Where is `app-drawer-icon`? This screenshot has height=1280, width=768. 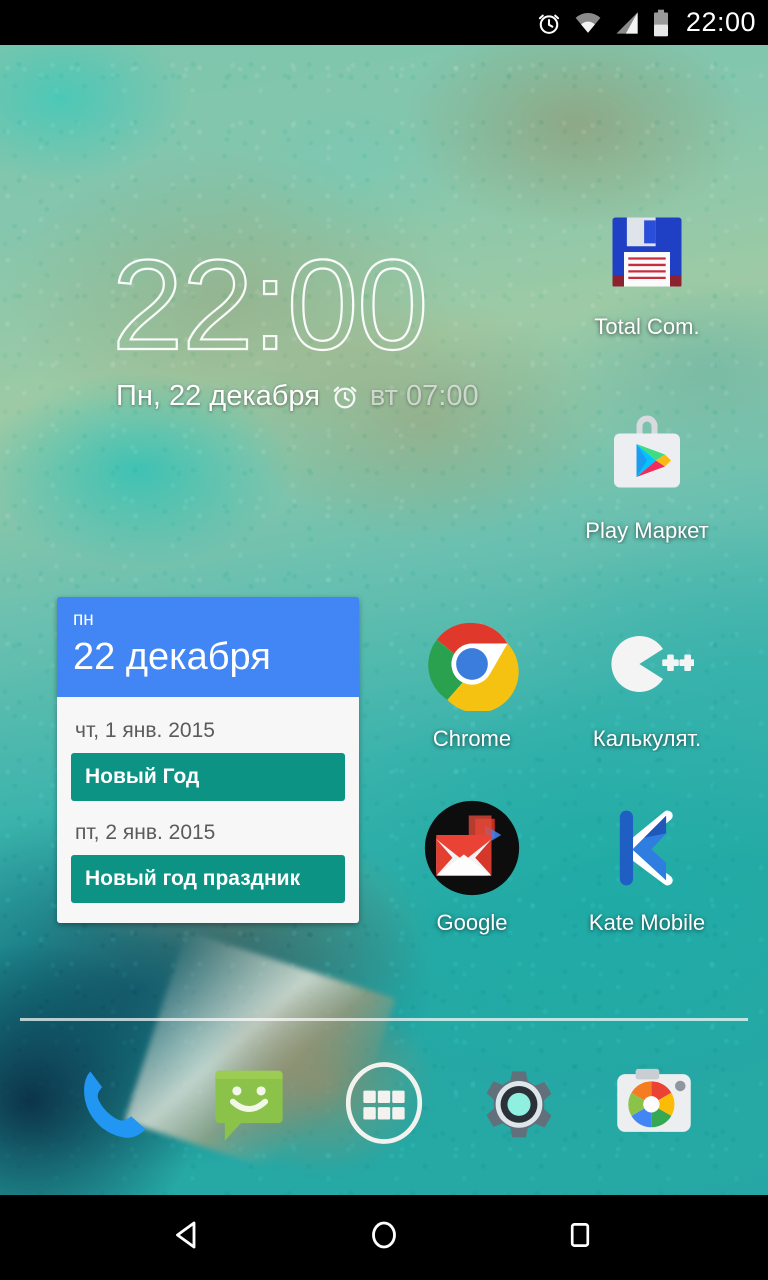
app-drawer-icon is located at coordinates (384, 1105).